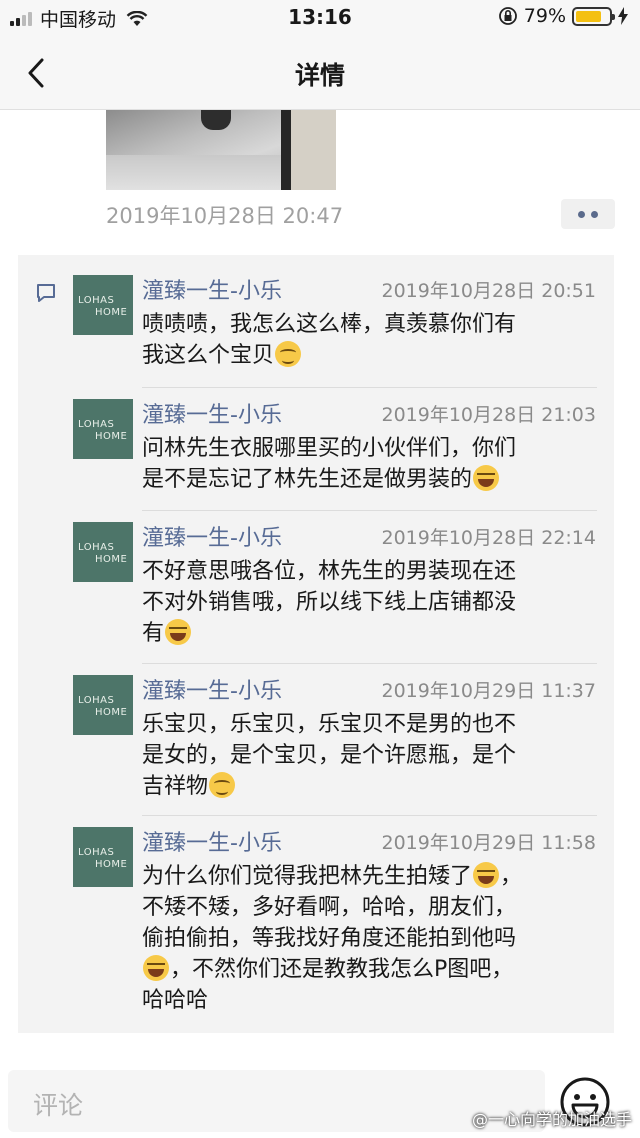  Describe the element at coordinates (370, 633) in the screenshot. I see `comment-line: 有` at that location.